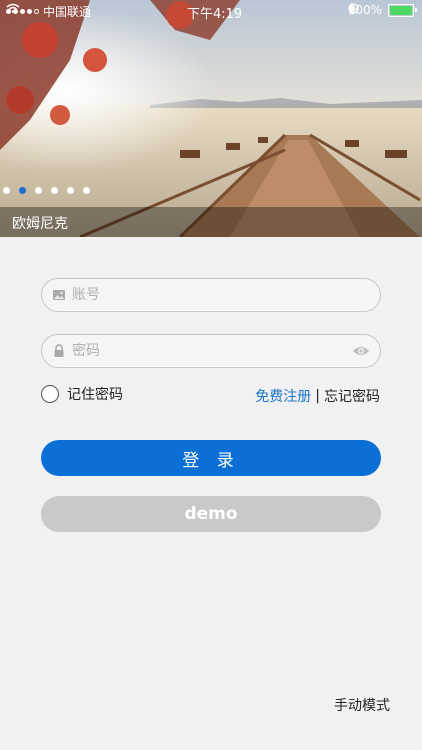  I want to click on status-bar: 中国联通 下午4:19 100%, so click(211, 11).